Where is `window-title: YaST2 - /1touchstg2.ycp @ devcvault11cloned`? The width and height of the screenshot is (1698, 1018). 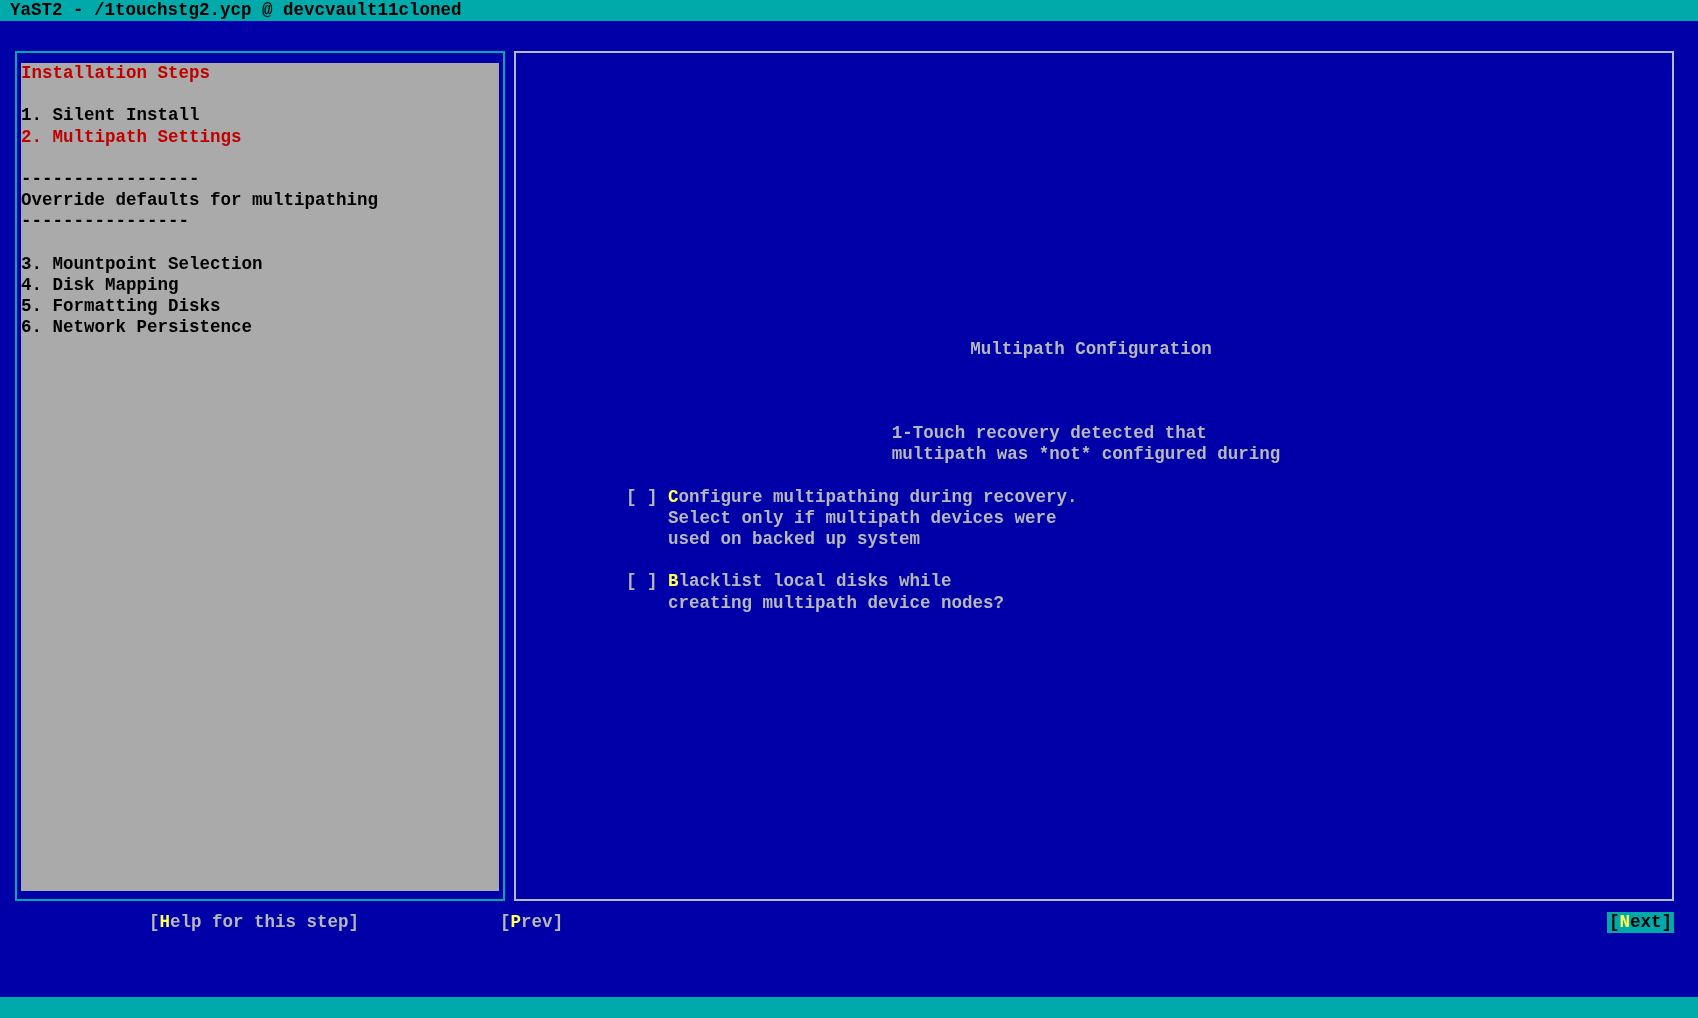
window-title: YaST2 - /1touchstg2.ycp @ devcvault11cloned is located at coordinates (849, 10).